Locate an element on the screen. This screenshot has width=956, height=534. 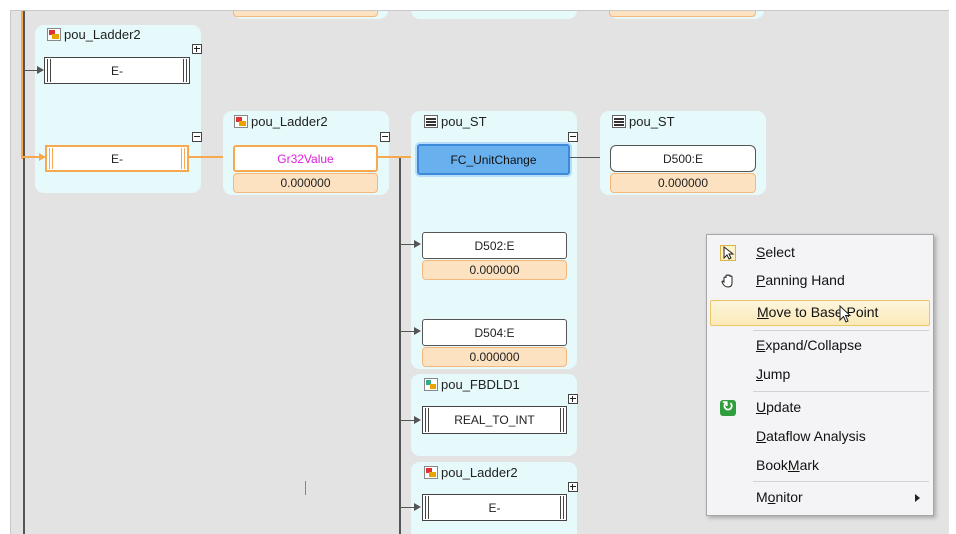
menu-item-select: Select is located at coordinates (820, 253).